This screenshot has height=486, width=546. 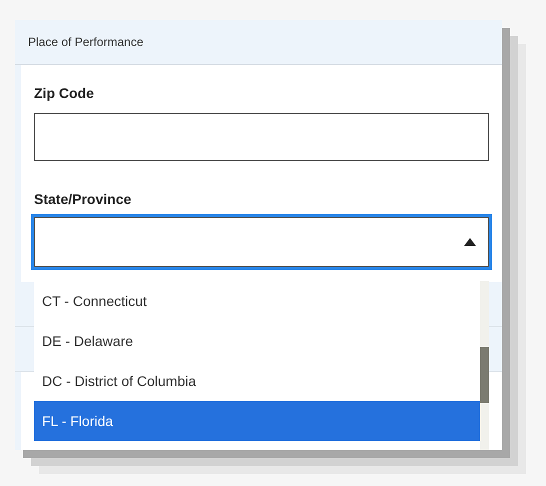 What do you see at coordinates (261, 242) in the screenshot?
I see `state-select` at bounding box center [261, 242].